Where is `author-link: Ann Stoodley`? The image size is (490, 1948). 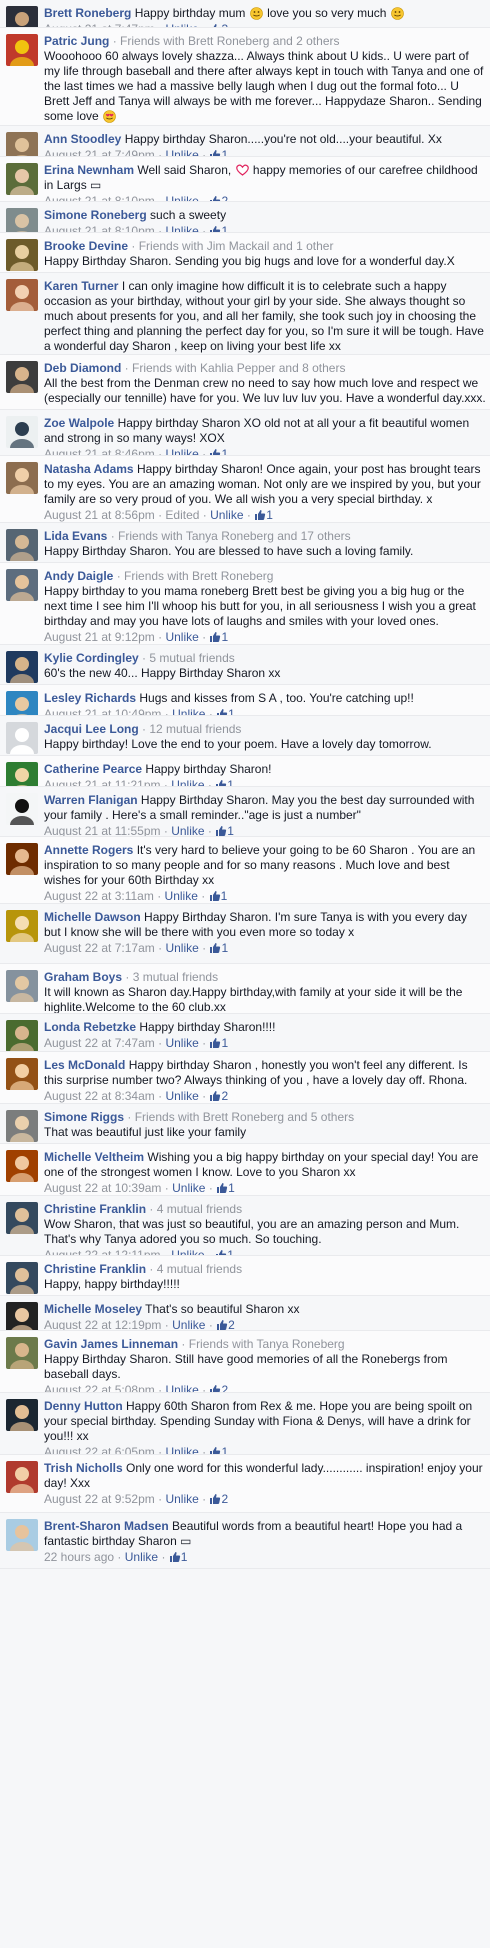 author-link: Ann Stoodley is located at coordinates (82, 139).